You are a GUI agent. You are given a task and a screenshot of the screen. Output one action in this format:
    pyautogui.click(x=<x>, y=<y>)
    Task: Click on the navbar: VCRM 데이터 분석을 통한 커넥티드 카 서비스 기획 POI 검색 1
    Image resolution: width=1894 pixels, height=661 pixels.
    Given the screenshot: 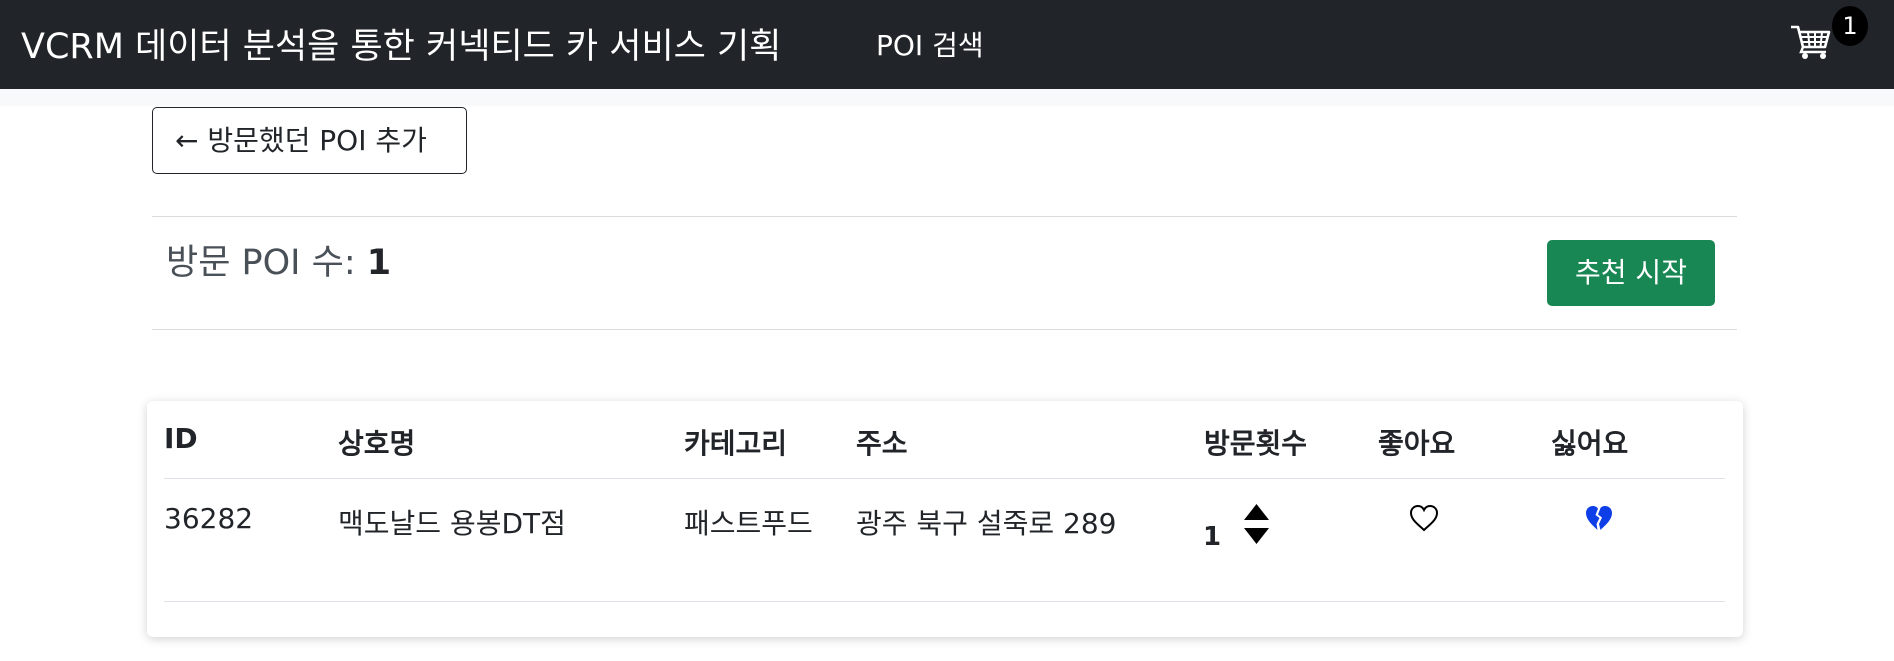 What is the action you would take?
    pyautogui.click(x=947, y=44)
    